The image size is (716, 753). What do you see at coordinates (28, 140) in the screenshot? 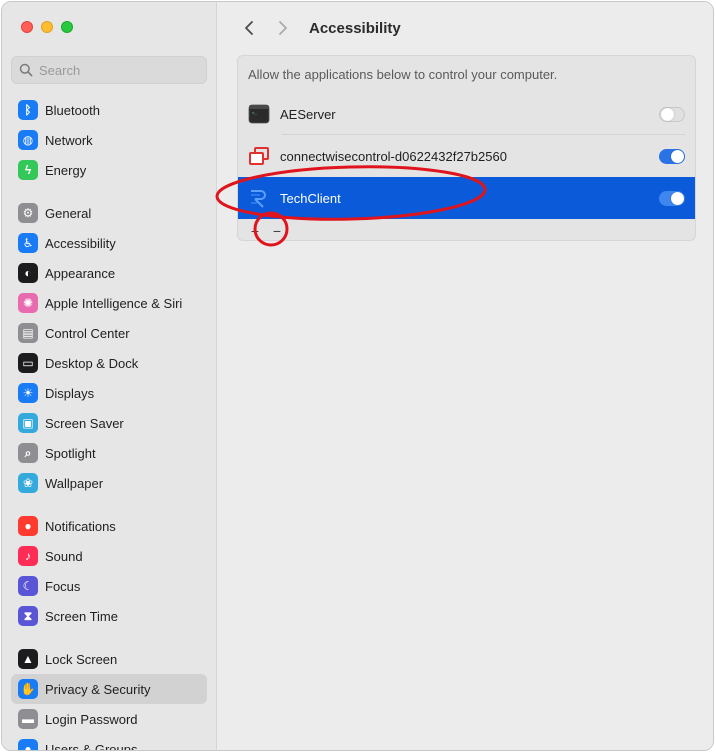
I see `network-icon: ◍` at bounding box center [28, 140].